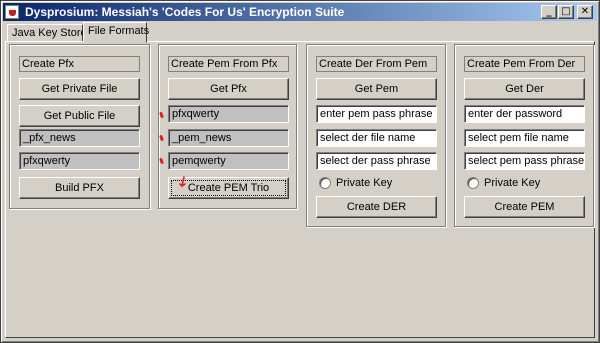 Image resolution: width=600 pixels, height=343 pixels. Describe the element at coordinates (524, 114) in the screenshot. I see `der-password-input: enter der password` at that location.